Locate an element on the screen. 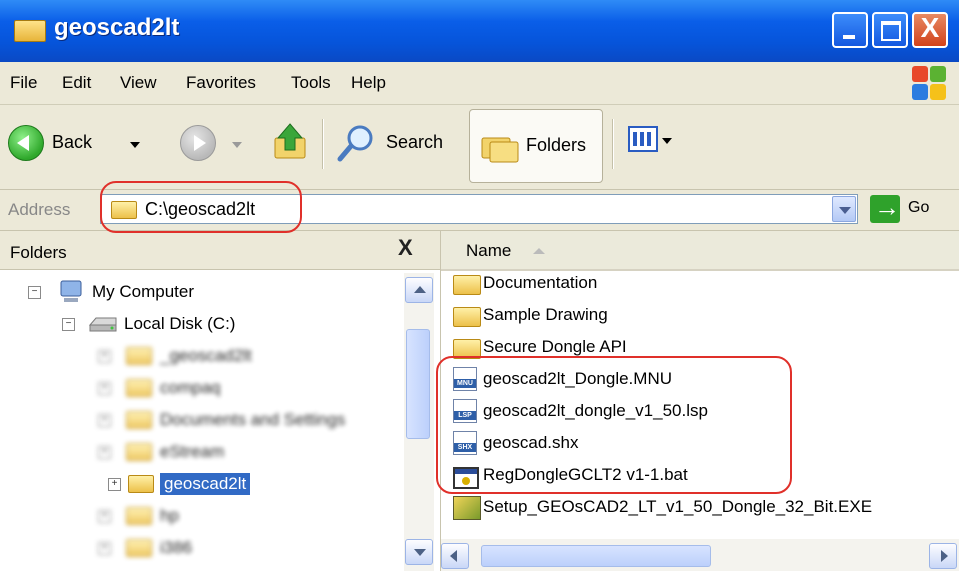  drive-icon is located at coordinates (102, 324).